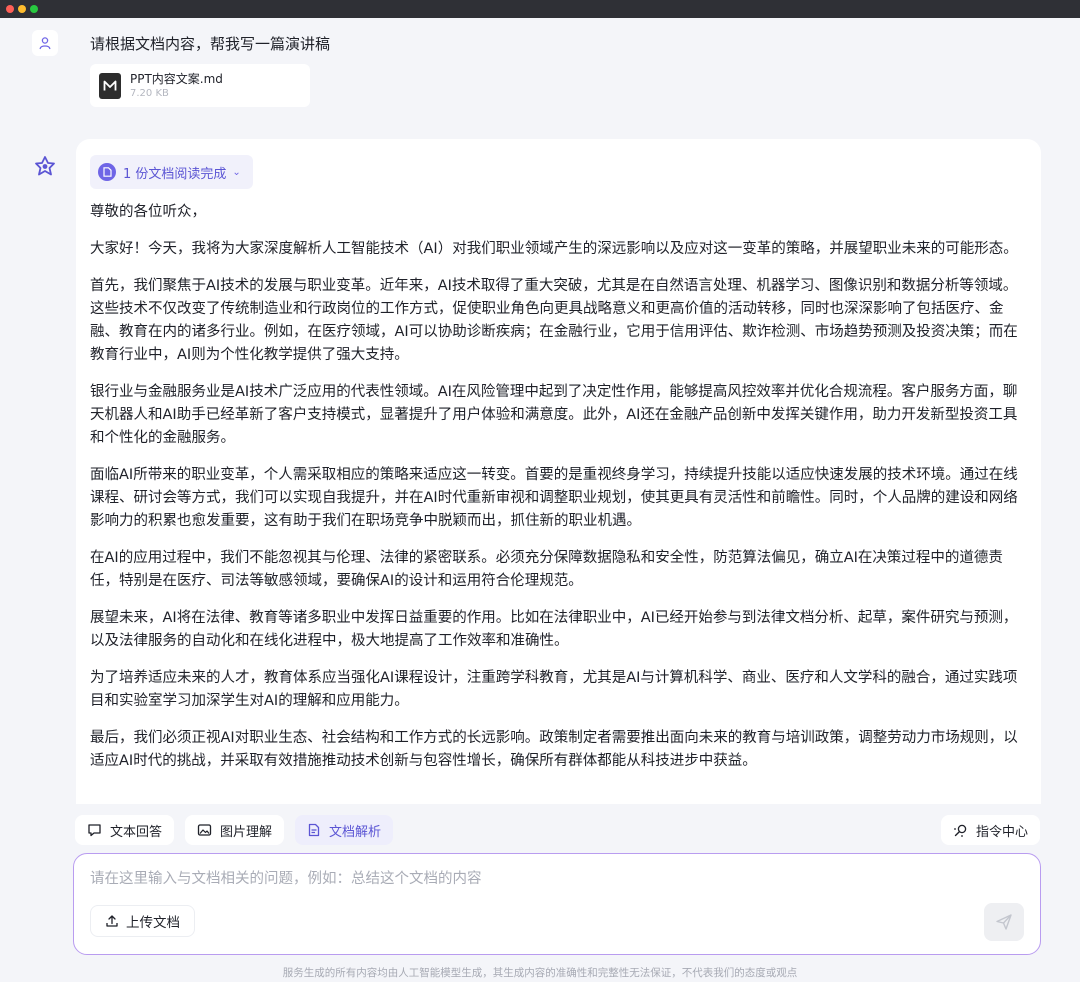  Describe the element at coordinates (136, 832) in the screenshot. I see `text-answer-label: 文本回答` at that location.